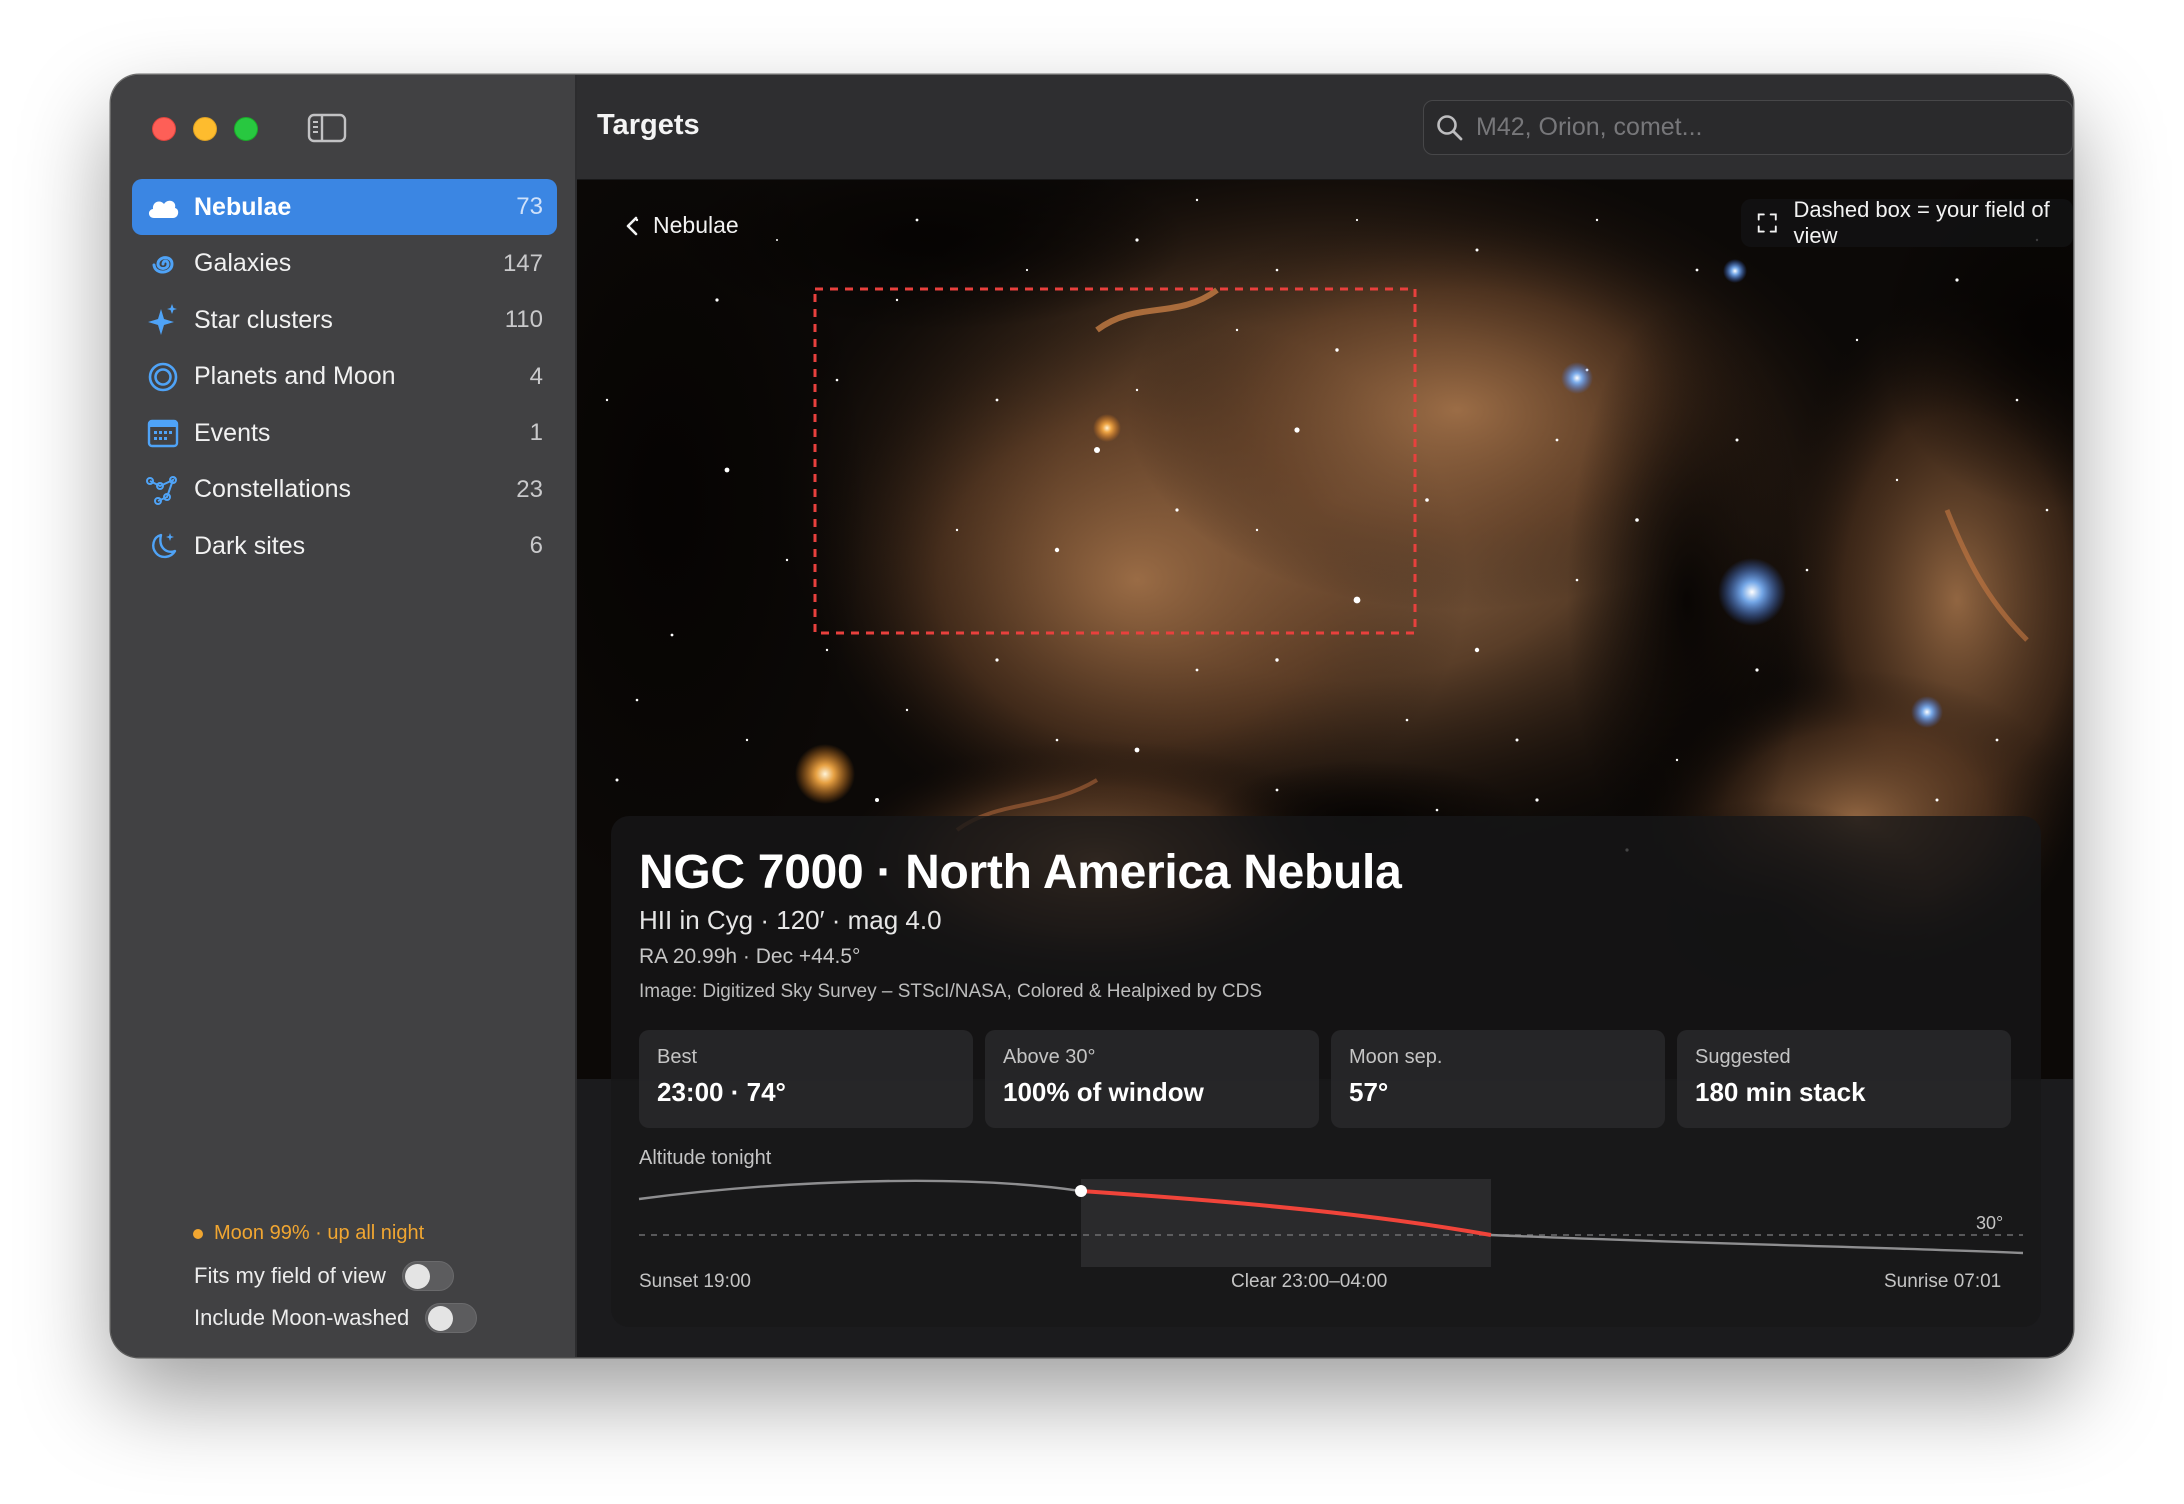 The height and width of the screenshot is (1504, 2184). What do you see at coordinates (632, 225) in the screenshot?
I see `chevron-left-icon` at bounding box center [632, 225].